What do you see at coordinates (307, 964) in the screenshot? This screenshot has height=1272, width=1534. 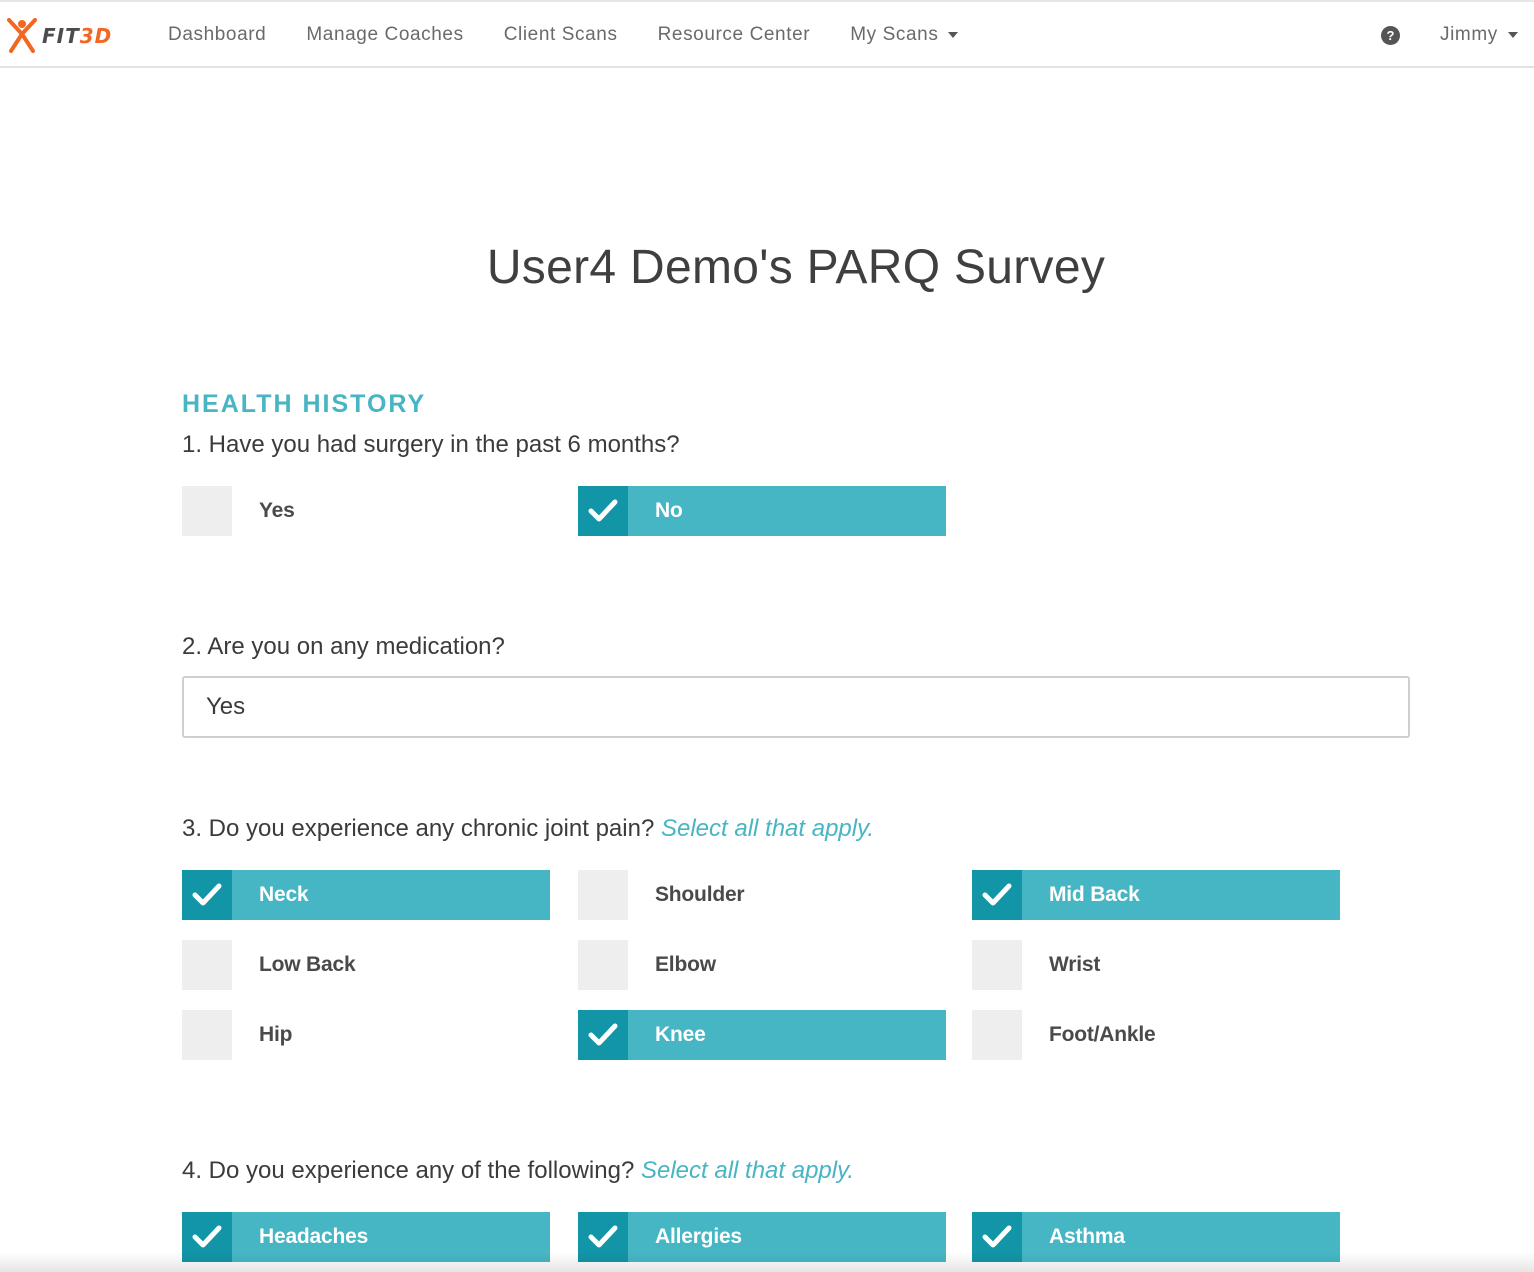 I see `option-label: Low Back` at bounding box center [307, 964].